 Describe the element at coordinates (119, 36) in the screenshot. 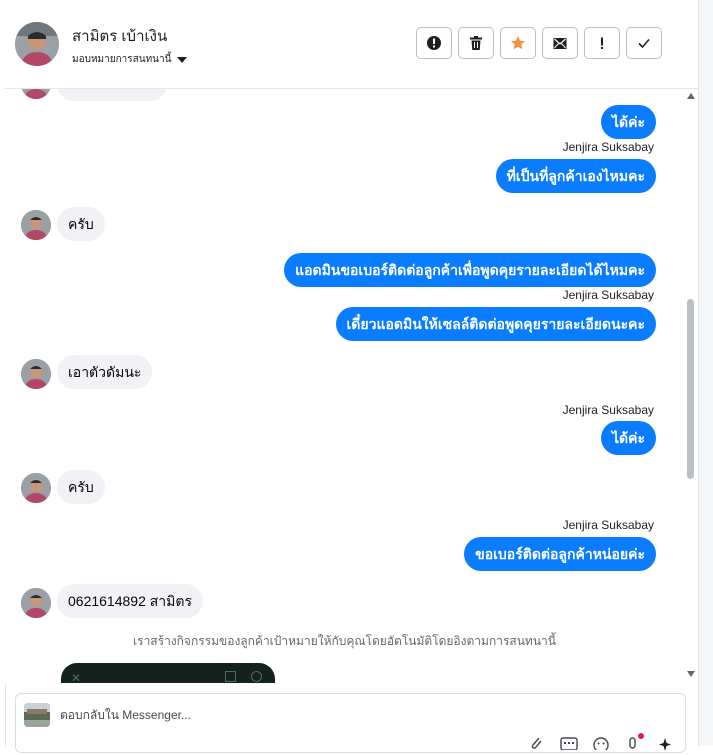

I see `contact-name: สามิตร เบ้าเงิน` at that location.